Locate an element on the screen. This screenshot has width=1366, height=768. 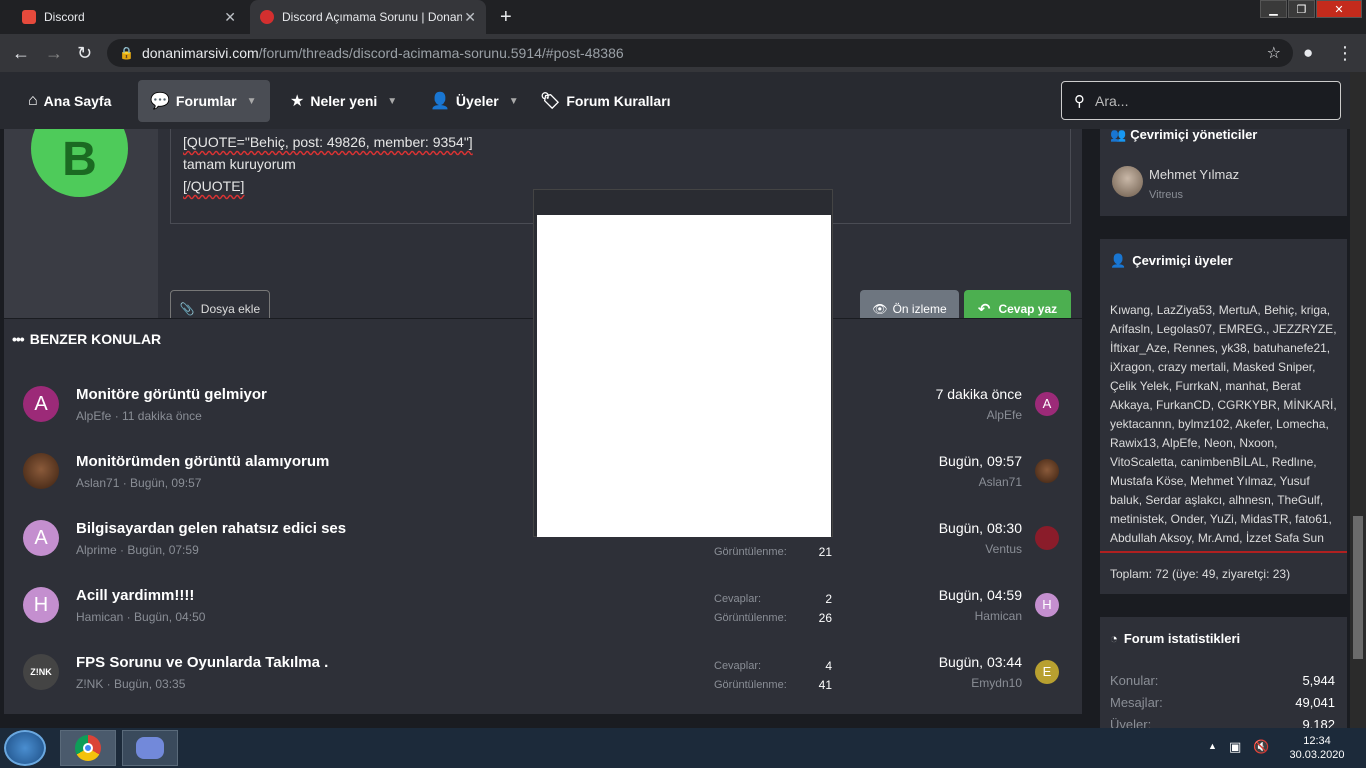
reload-icon: ↻ is located at coordinates (84, 53).